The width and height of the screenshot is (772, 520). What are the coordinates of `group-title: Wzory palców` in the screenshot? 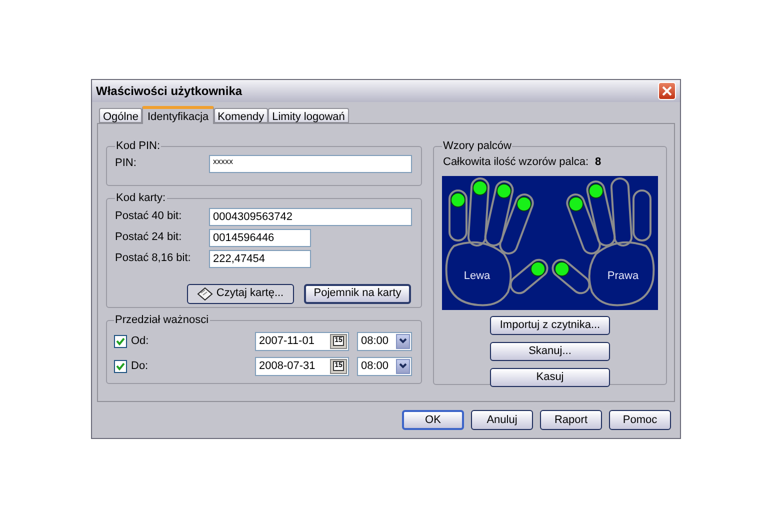 It's located at (477, 146).